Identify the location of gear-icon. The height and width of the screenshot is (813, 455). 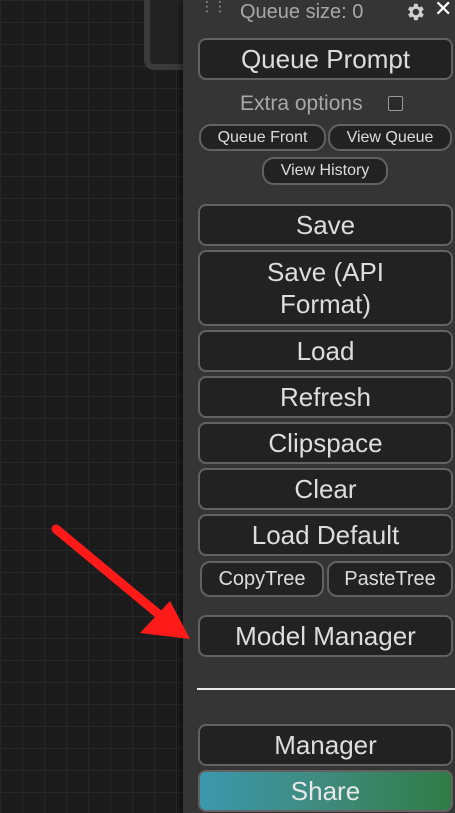
(415, 12).